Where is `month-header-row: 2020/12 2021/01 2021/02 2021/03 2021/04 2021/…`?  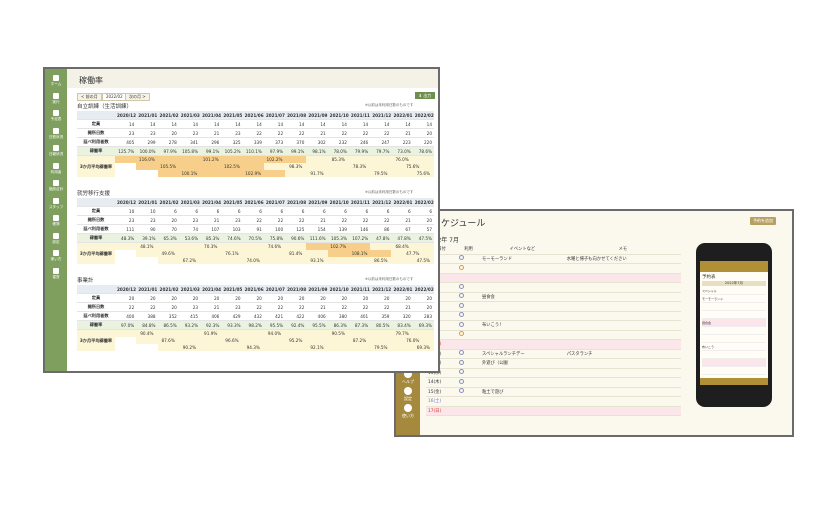
month-header-row: 2020/12 2021/01 2021/02 2021/03 2021/04 2021/… is located at coordinates (255, 115).